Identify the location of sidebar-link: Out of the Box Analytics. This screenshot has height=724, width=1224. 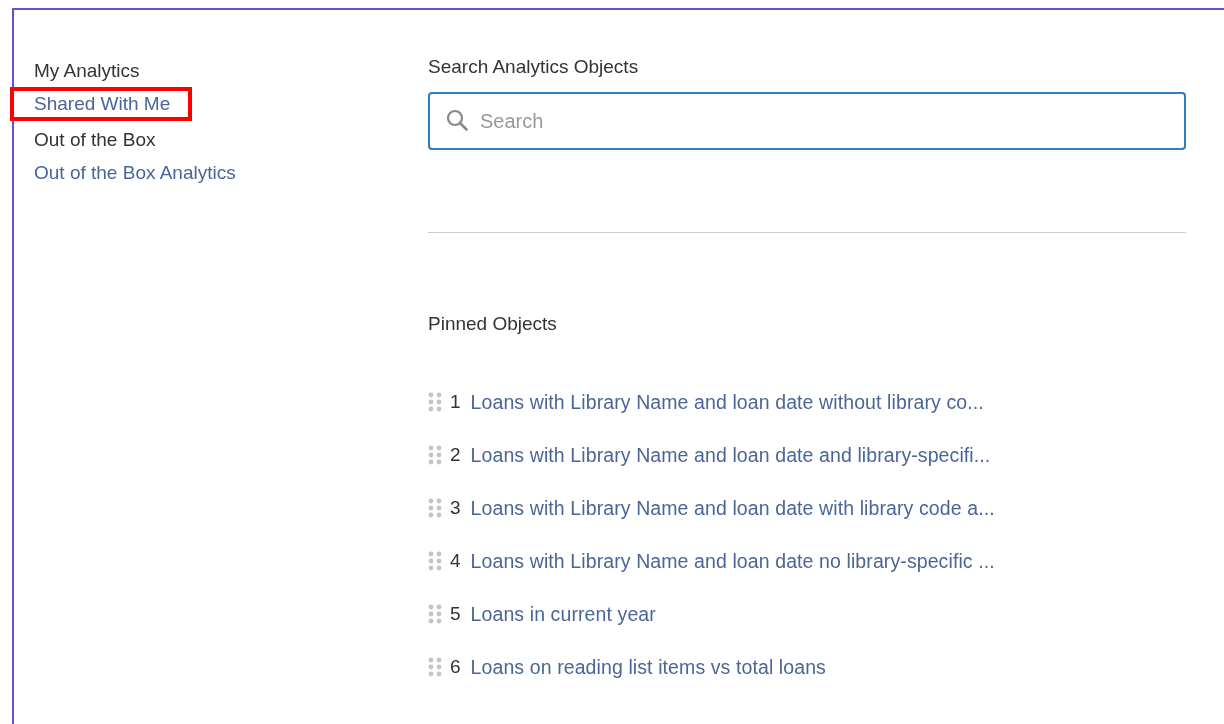
(135, 173).